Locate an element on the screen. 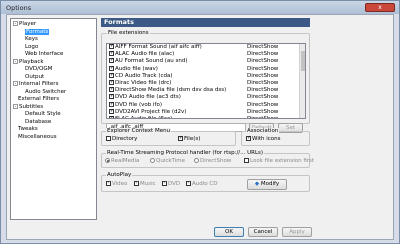 This screenshot has height=244, width=400. directshow-label: DirectShow is located at coordinates (216, 161).